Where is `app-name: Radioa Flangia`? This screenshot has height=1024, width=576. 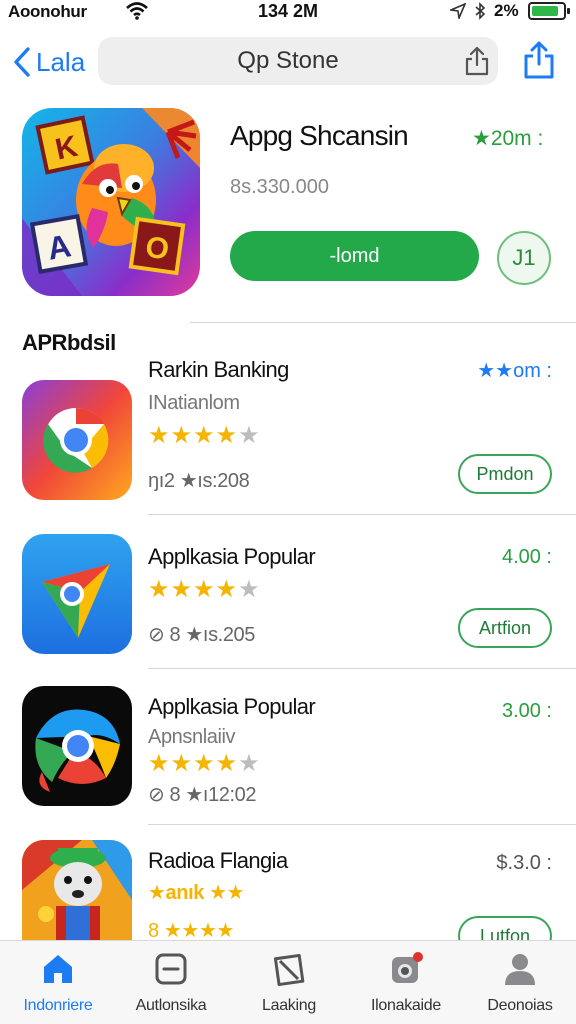
app-name: Radioa Flangia is located at coordinates (218, 860).